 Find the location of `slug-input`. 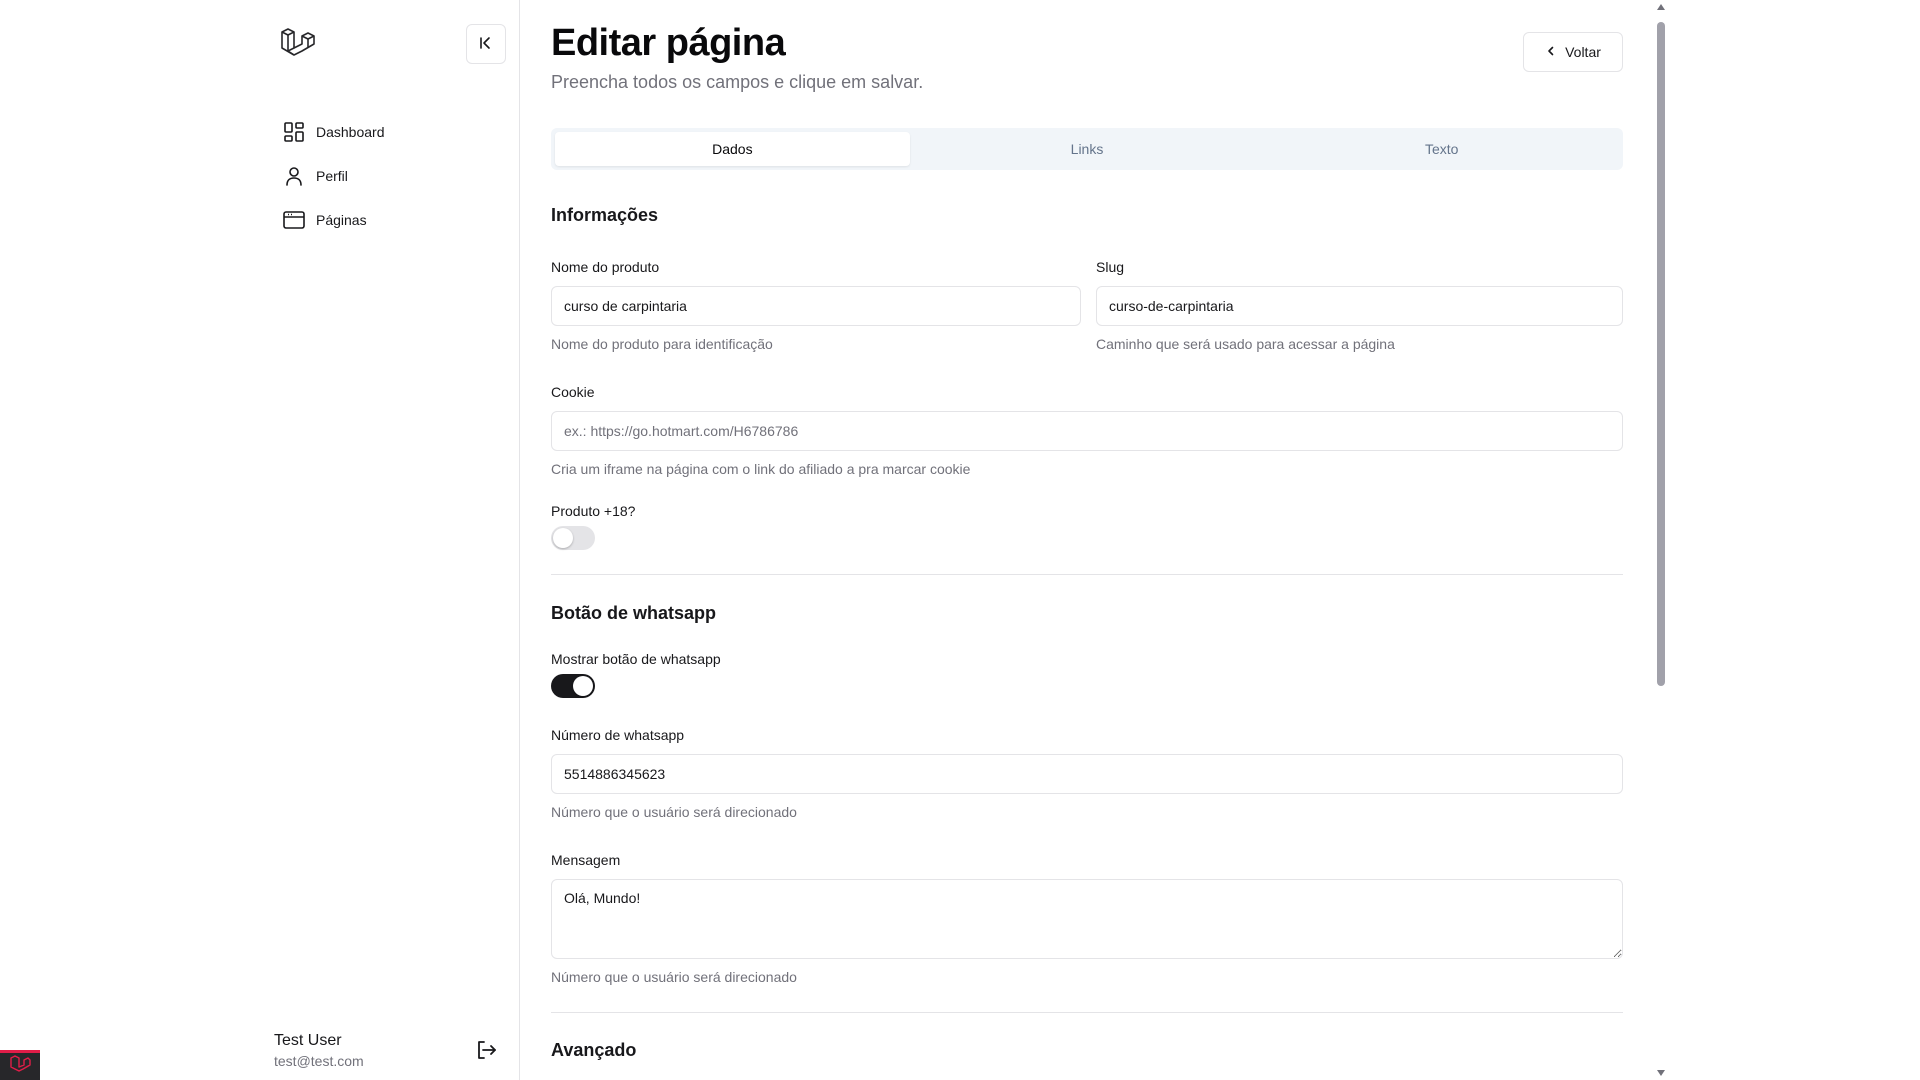

slug-input is located at coordinates (1359, 306).